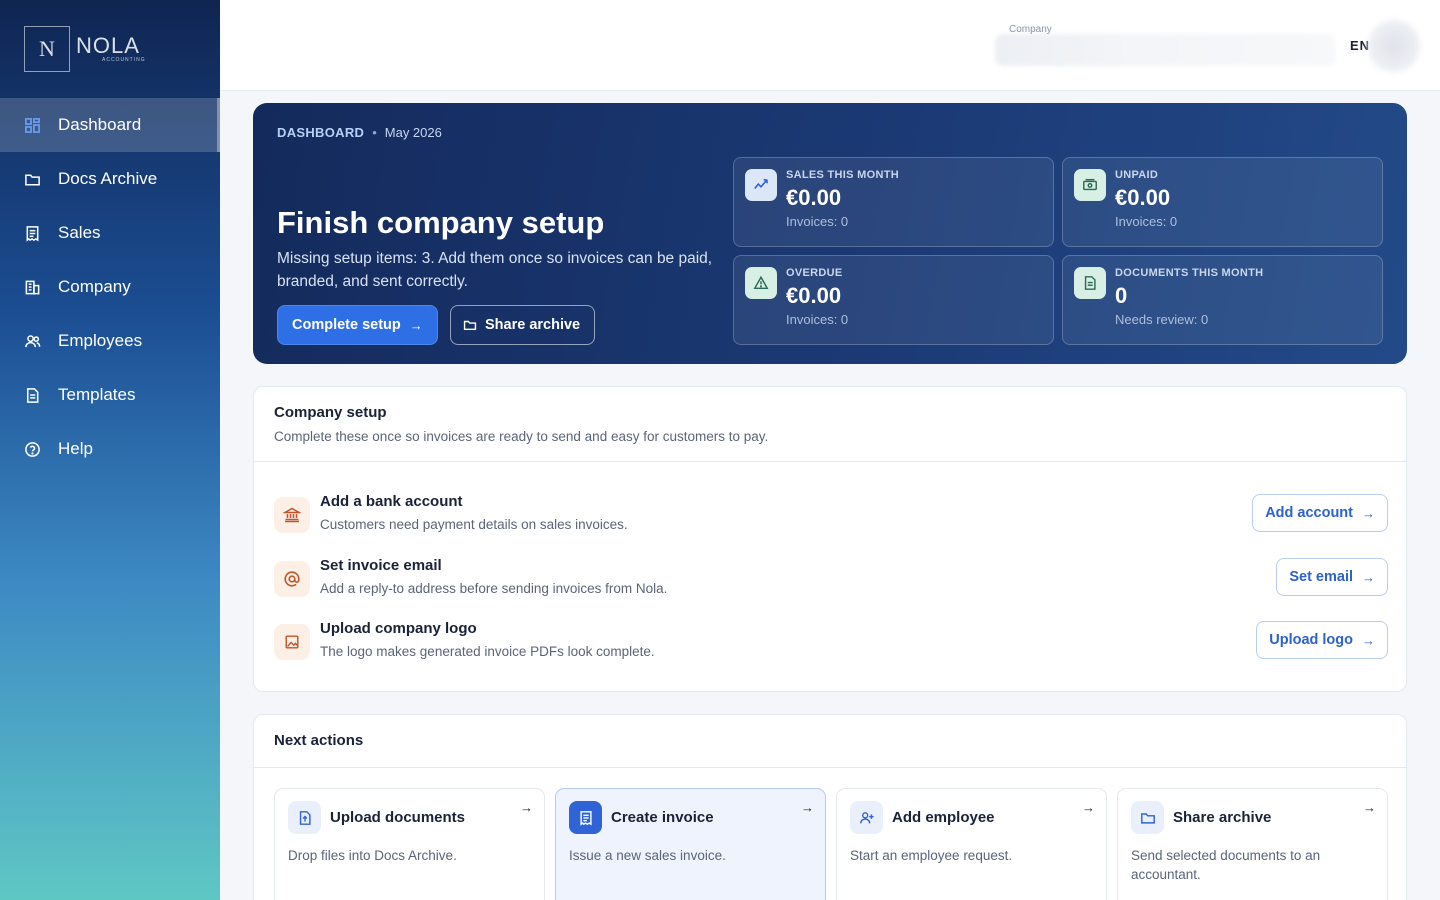 This screenshot has height=900, width=1440. Describe the element at coordinates (1121, 295) in the screenshot. I see `stat-value: 0` at that location.